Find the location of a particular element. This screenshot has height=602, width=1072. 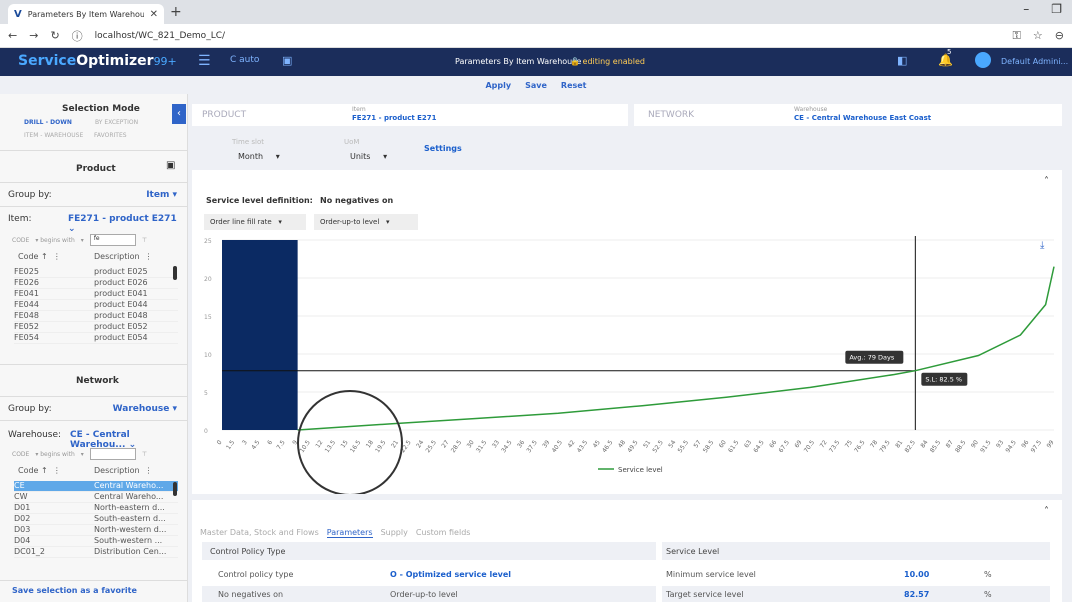

no-negatives-value: Order-up-to level is located at coordinates (424, 594).